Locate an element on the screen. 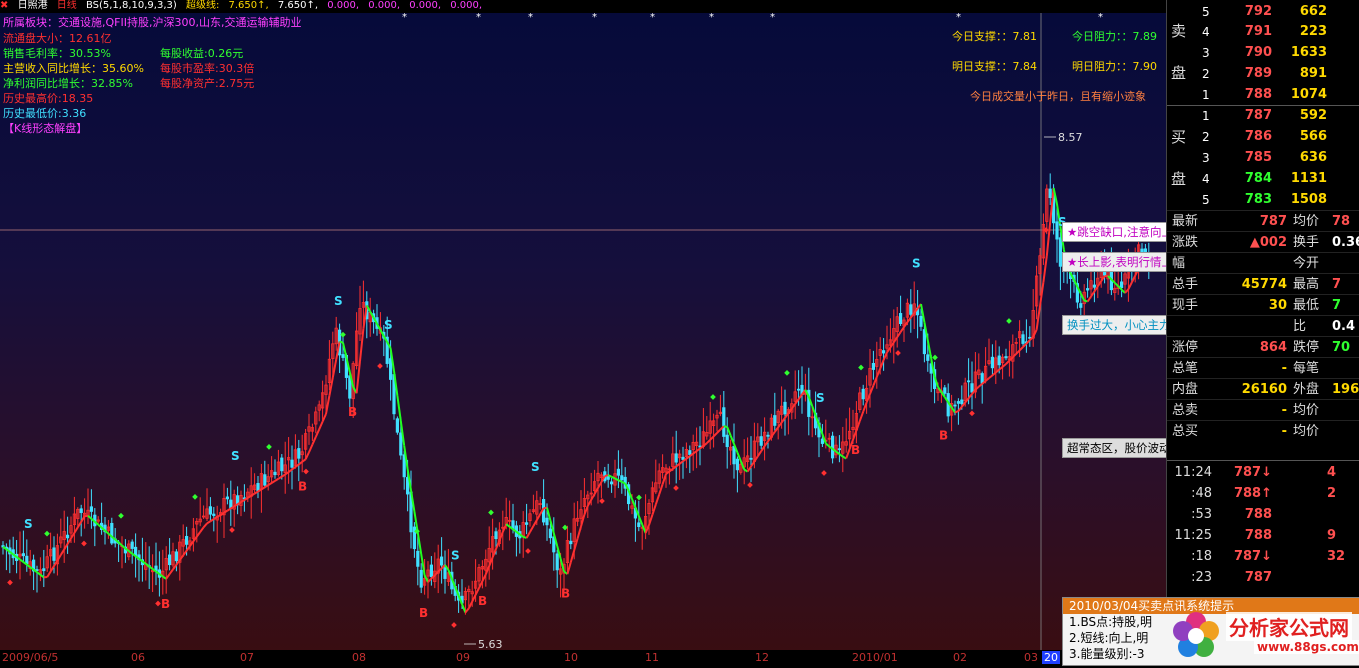 Image resolution: width=1359 pixels, height=668 pixels. stat-key: 每笔 is located at coordinates (1306, 368).